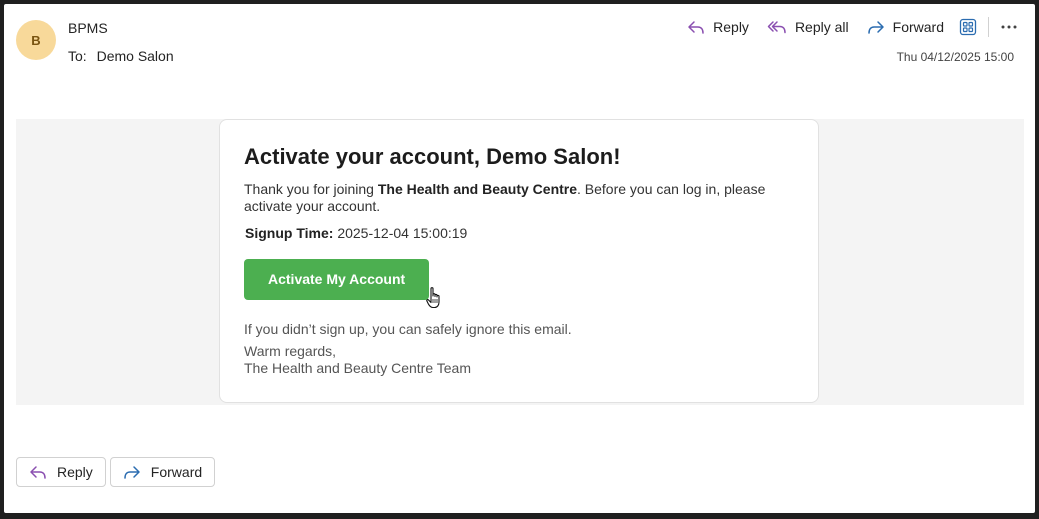  I want to click on intro-prefix: Thank you for joining, so click(311, 189).